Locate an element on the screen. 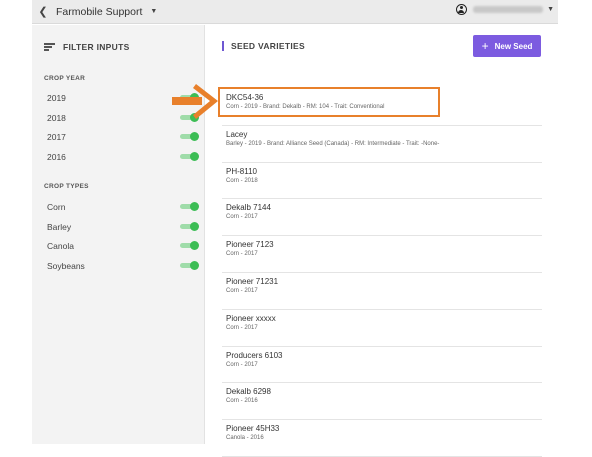 The height and width of the screenshot is (457, 592). filter-label: Soybeans is located at coordinates (66, 265).